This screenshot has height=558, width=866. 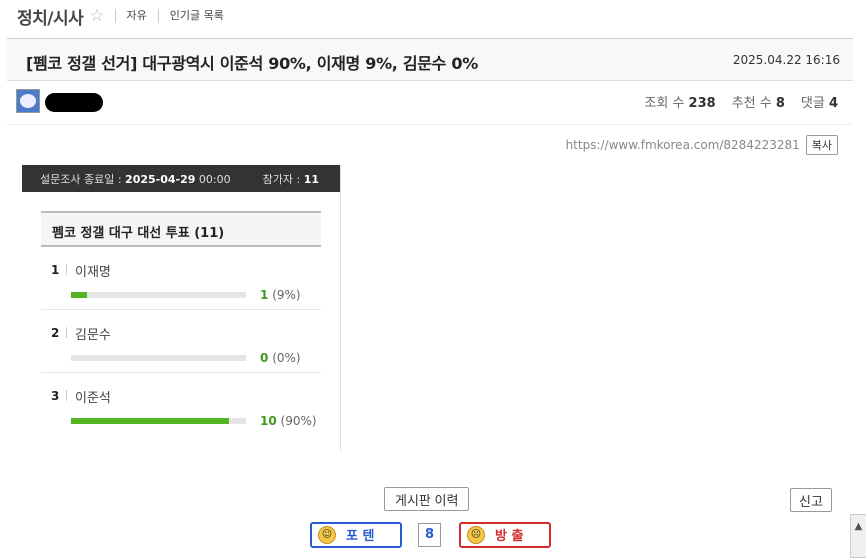 I want to click on scroll-top-arrow-icon: ▲, so click(x=858, y=536).